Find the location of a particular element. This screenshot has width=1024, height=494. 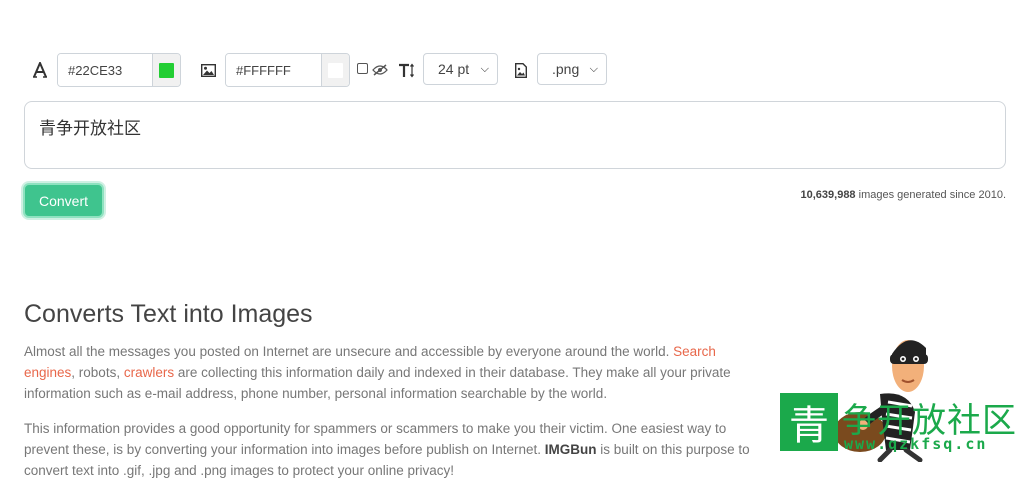

generation-count: 10,639,988 is located at coordinates (828, 195).